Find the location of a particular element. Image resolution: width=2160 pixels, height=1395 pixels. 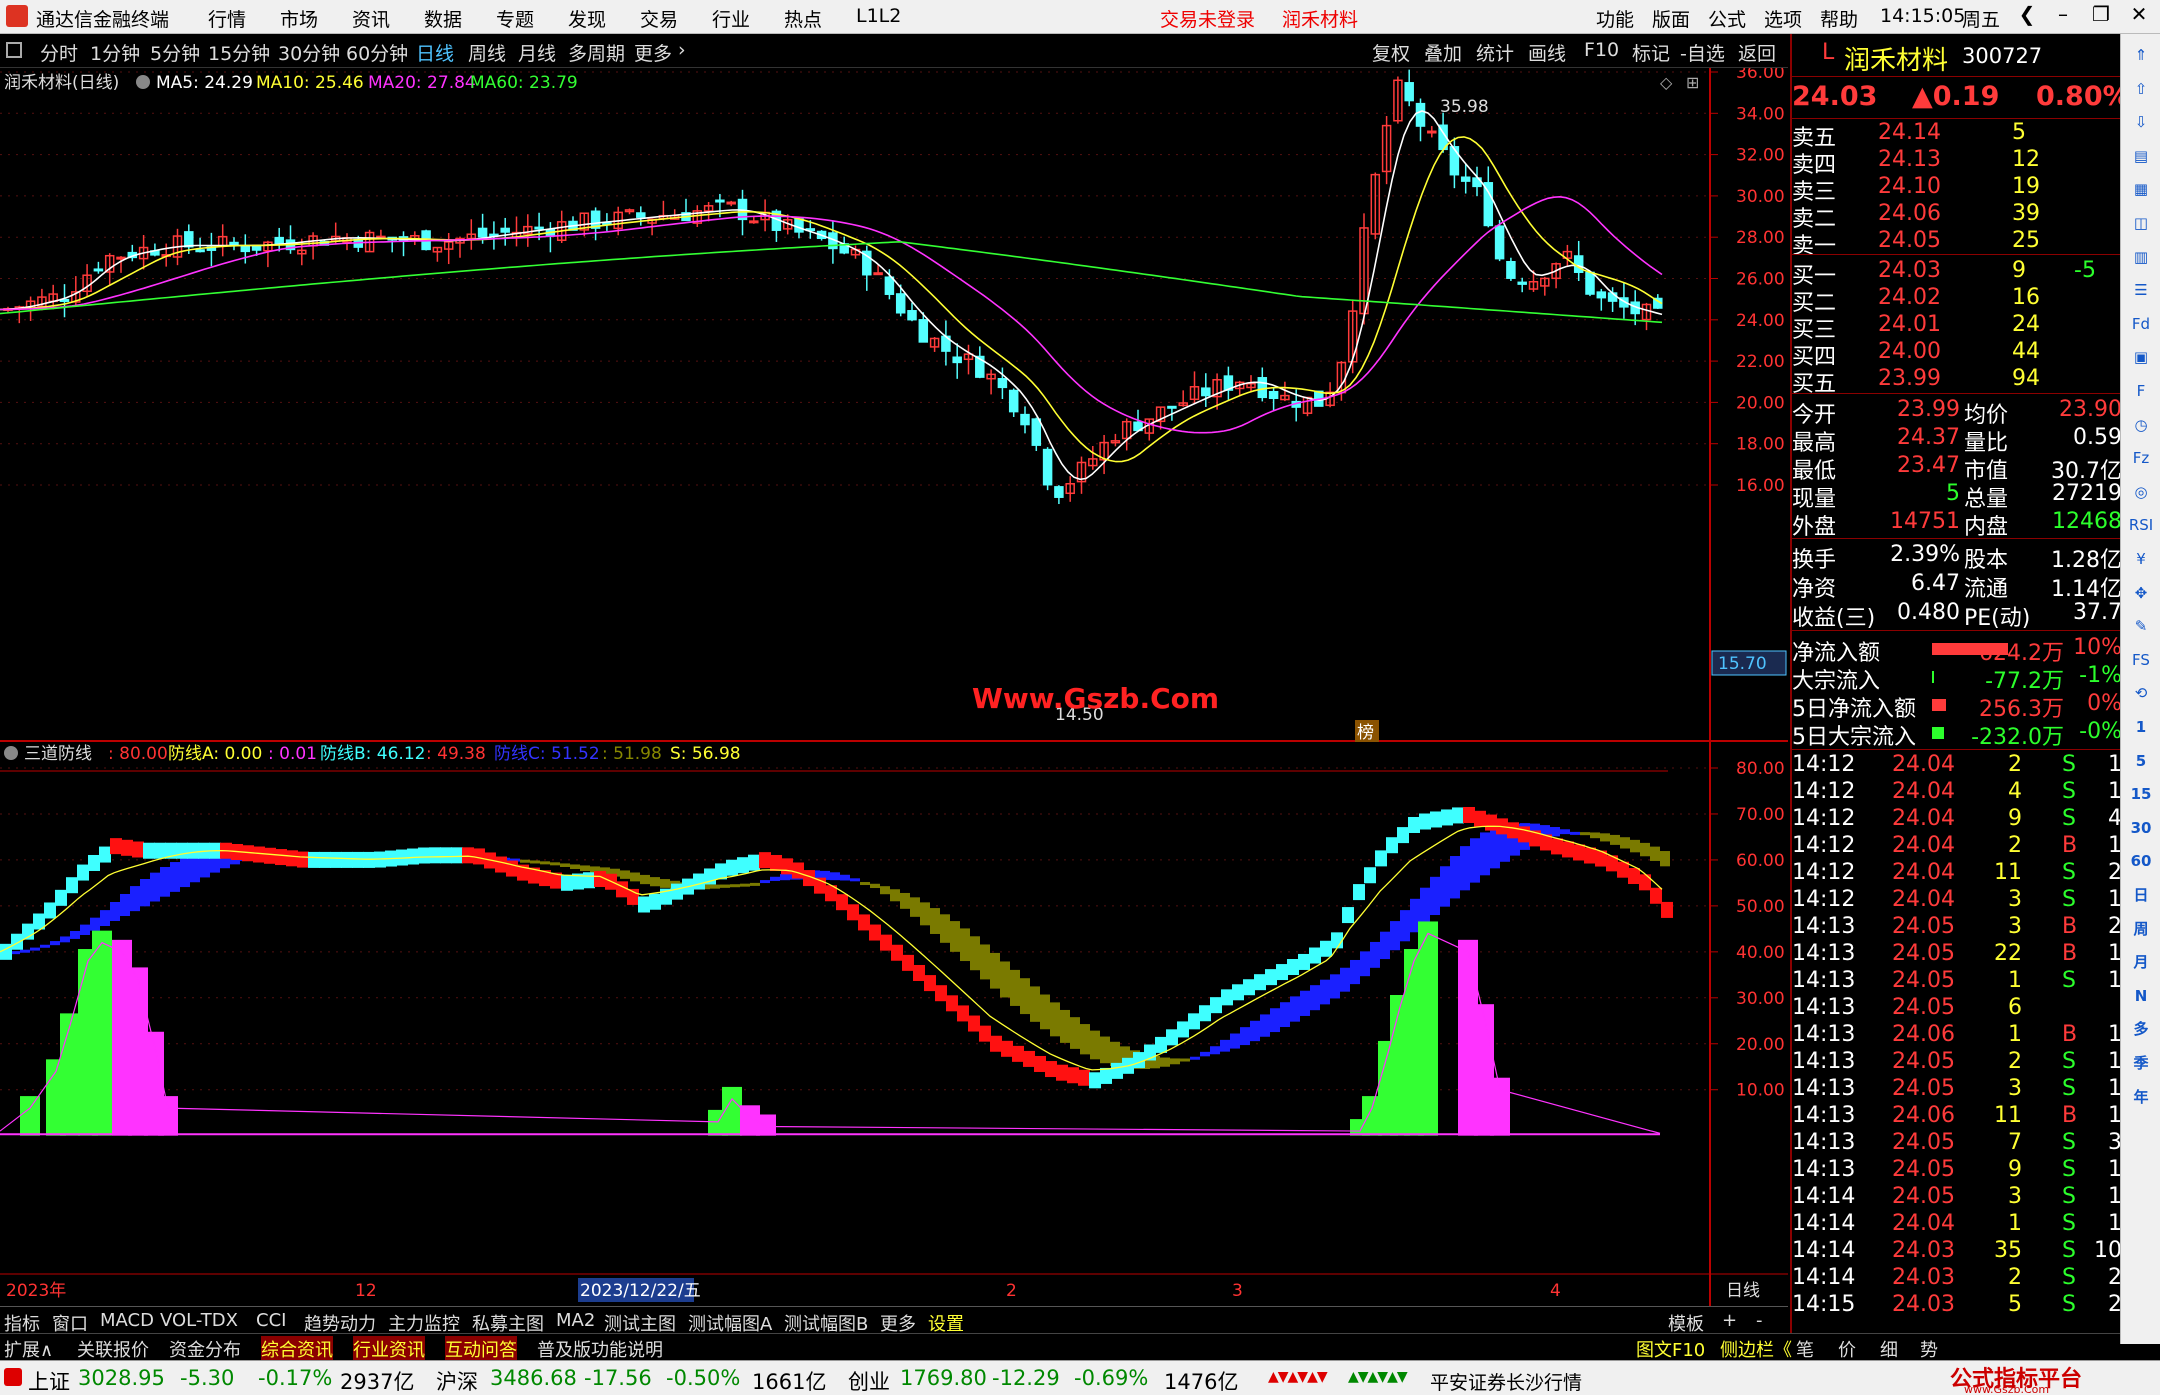

sync-icon: ⟲ is located at coordinates (2141, 693).